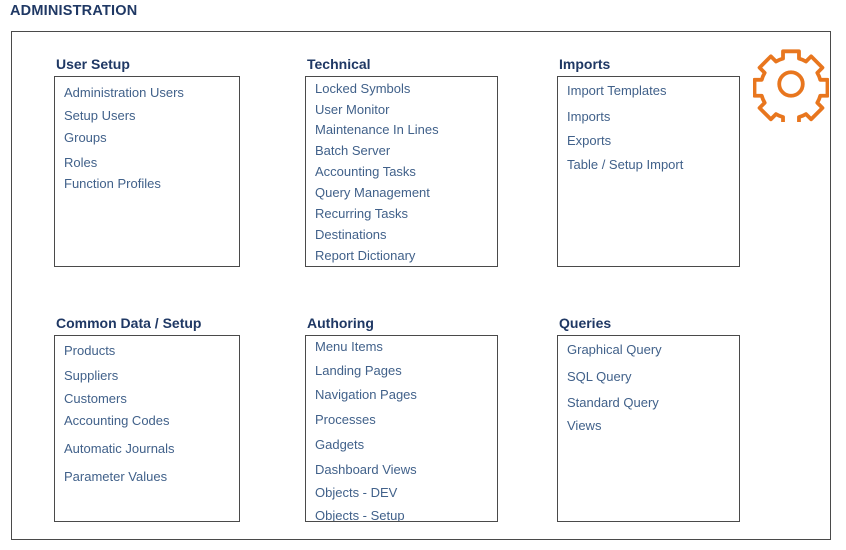 The width and height of the screenshot is (846, 550). What do you see at coordinates (365, 255) in the screenshot?
I see `list-item: Report Dictionary` at bounding box center [365, 255].